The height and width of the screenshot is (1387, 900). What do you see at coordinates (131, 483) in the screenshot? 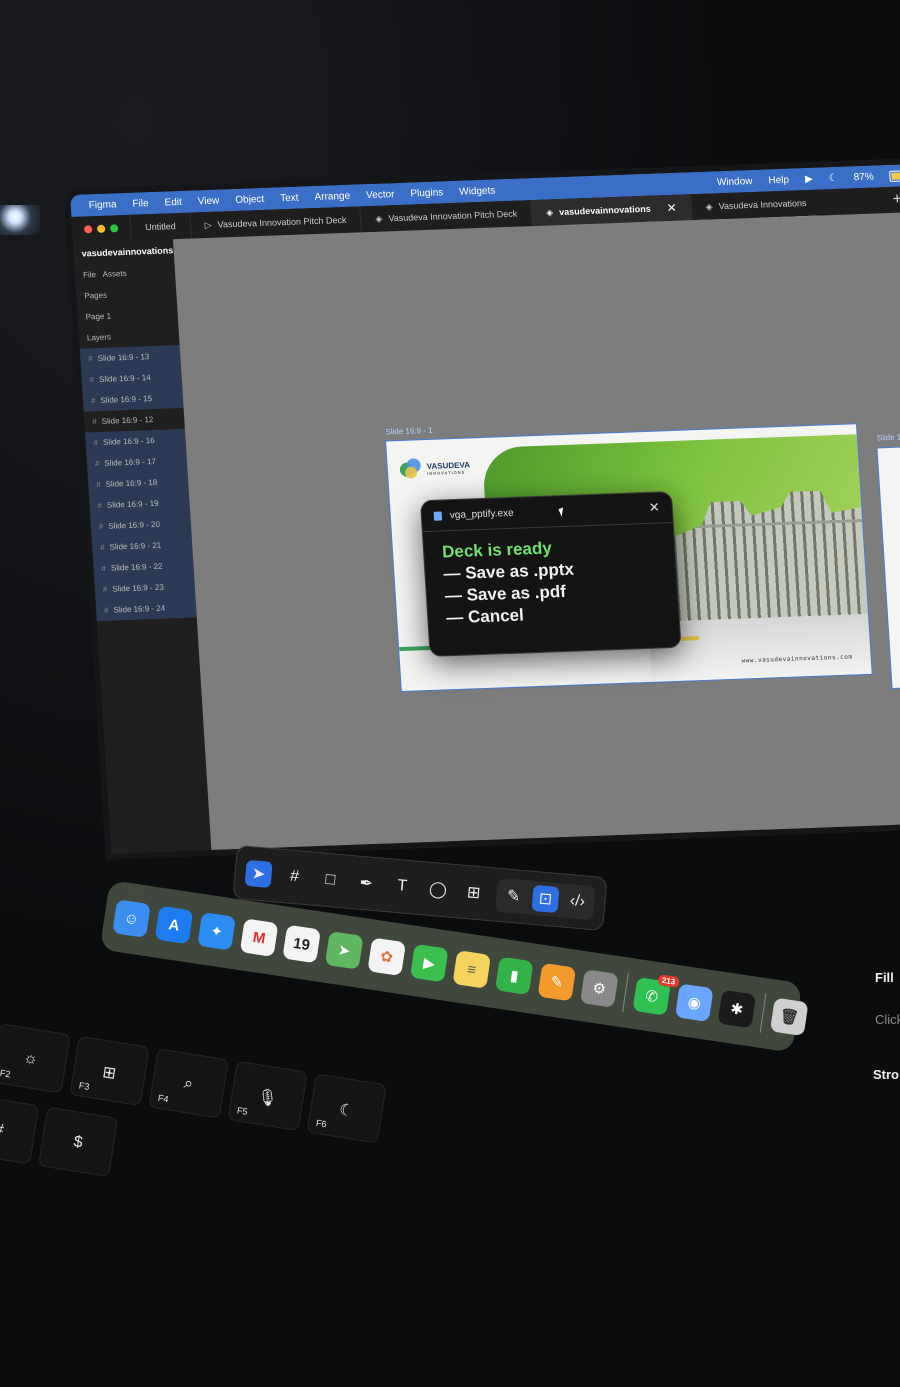
I see `layer-label: Slide 16:9 - 18` at bounding box center [131, 483].